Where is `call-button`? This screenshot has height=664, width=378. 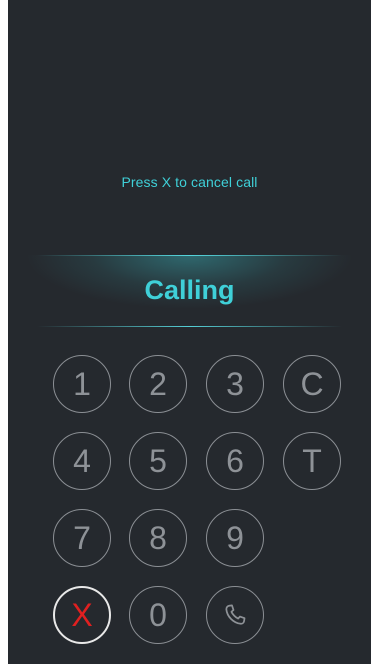
call-button is located at coordinates (235, 615).